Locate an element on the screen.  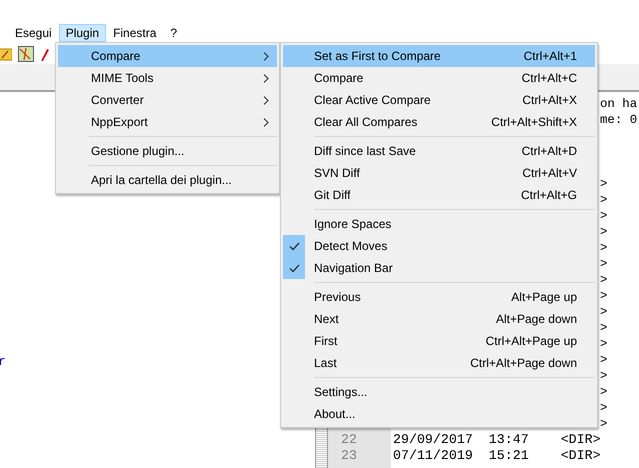
code-text: me: 0 is located at coordinates (619, 120).